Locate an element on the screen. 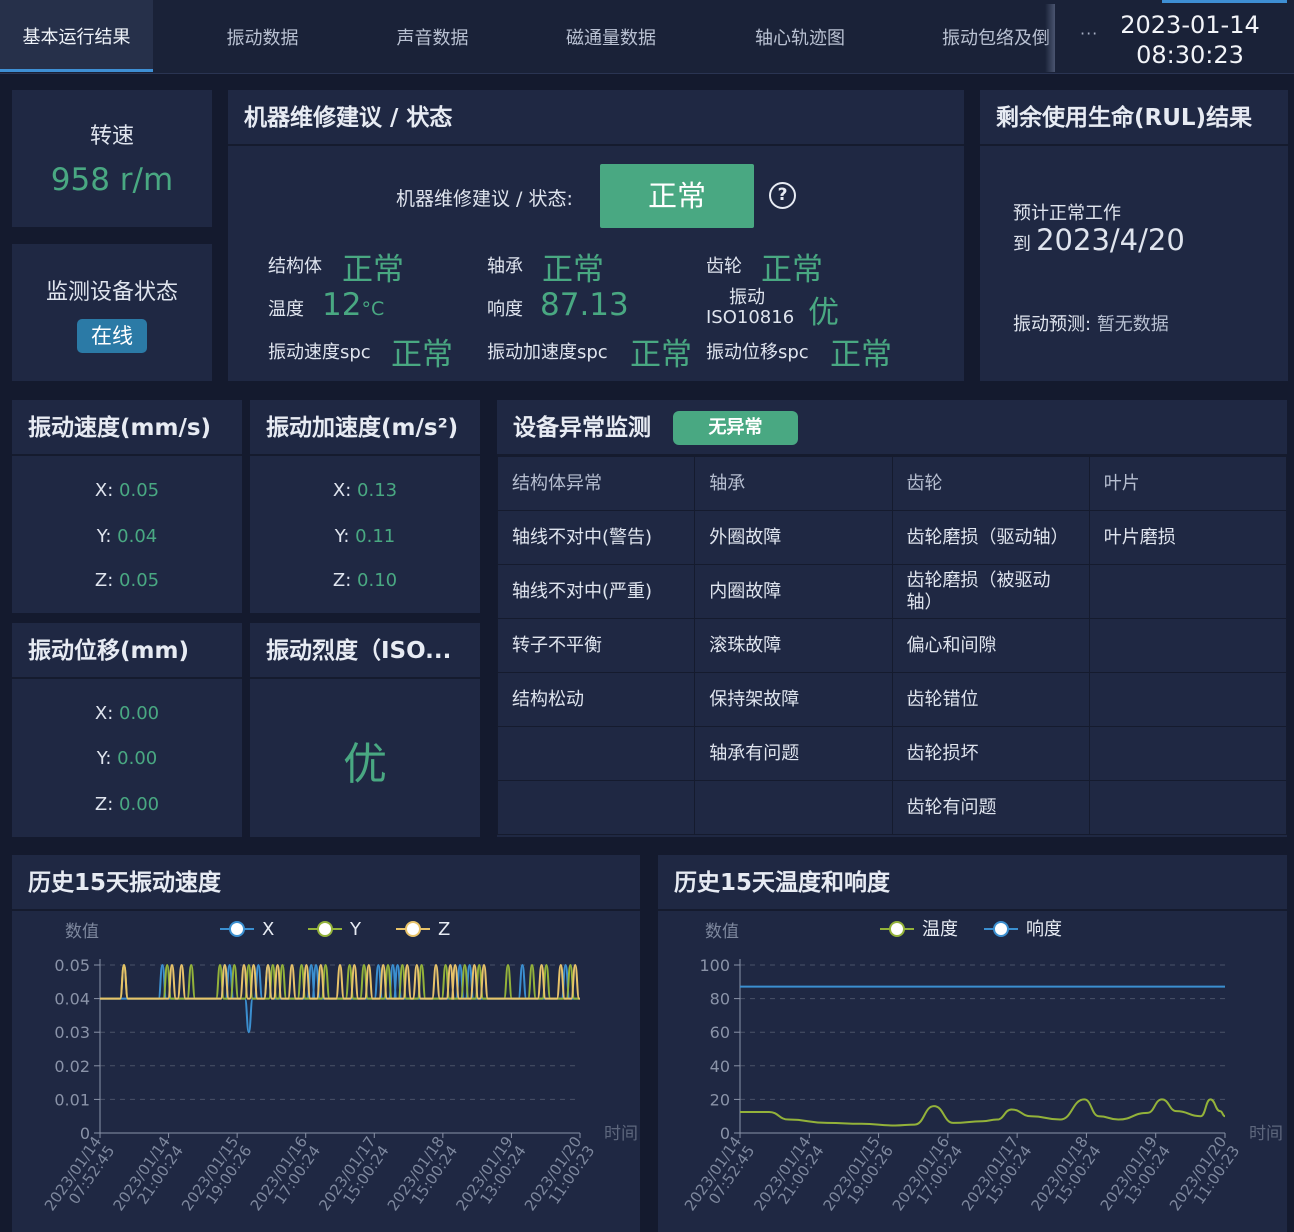 The image size is (1294, 1232). legend-label: 响度 is located at coordinates (1044, 929).